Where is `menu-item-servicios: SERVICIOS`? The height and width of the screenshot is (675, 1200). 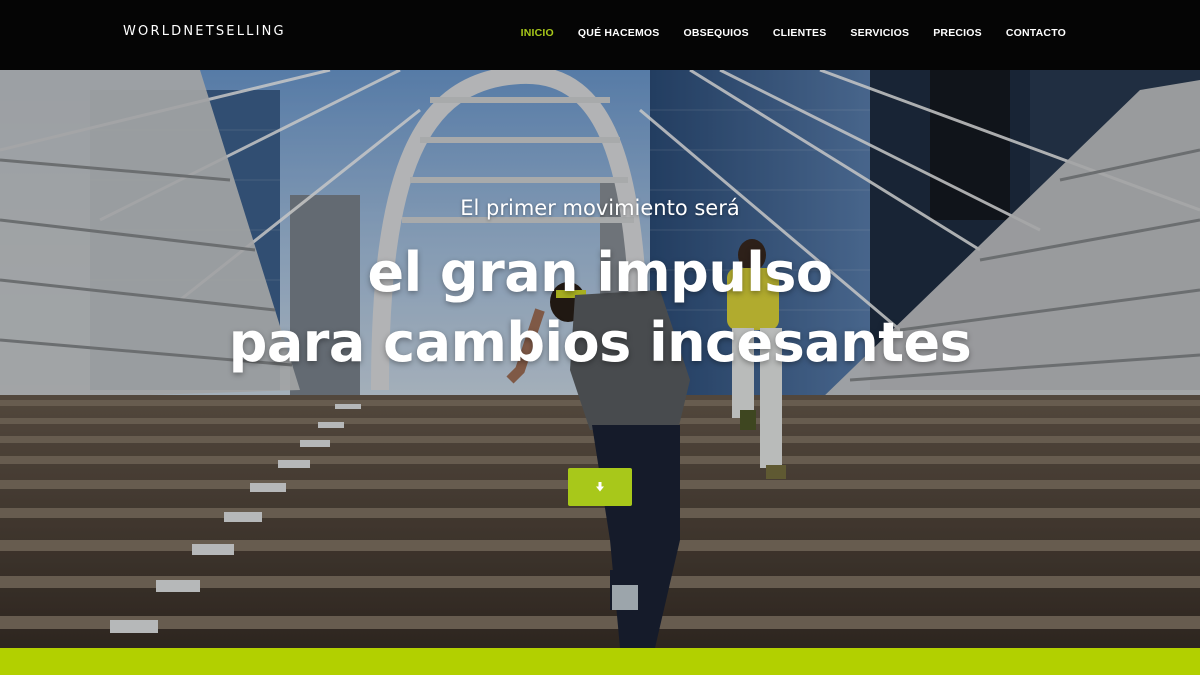 menu-item-servicios: SERVICIOS is located at coordinates (879, 33).